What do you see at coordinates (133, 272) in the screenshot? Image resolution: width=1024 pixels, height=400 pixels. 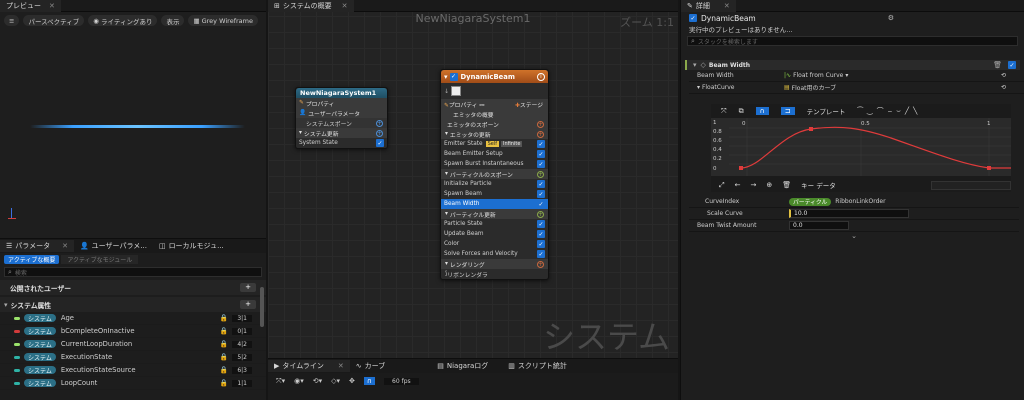 I see `param-search: ⌕ 検索` at bounding box center [133, 272].